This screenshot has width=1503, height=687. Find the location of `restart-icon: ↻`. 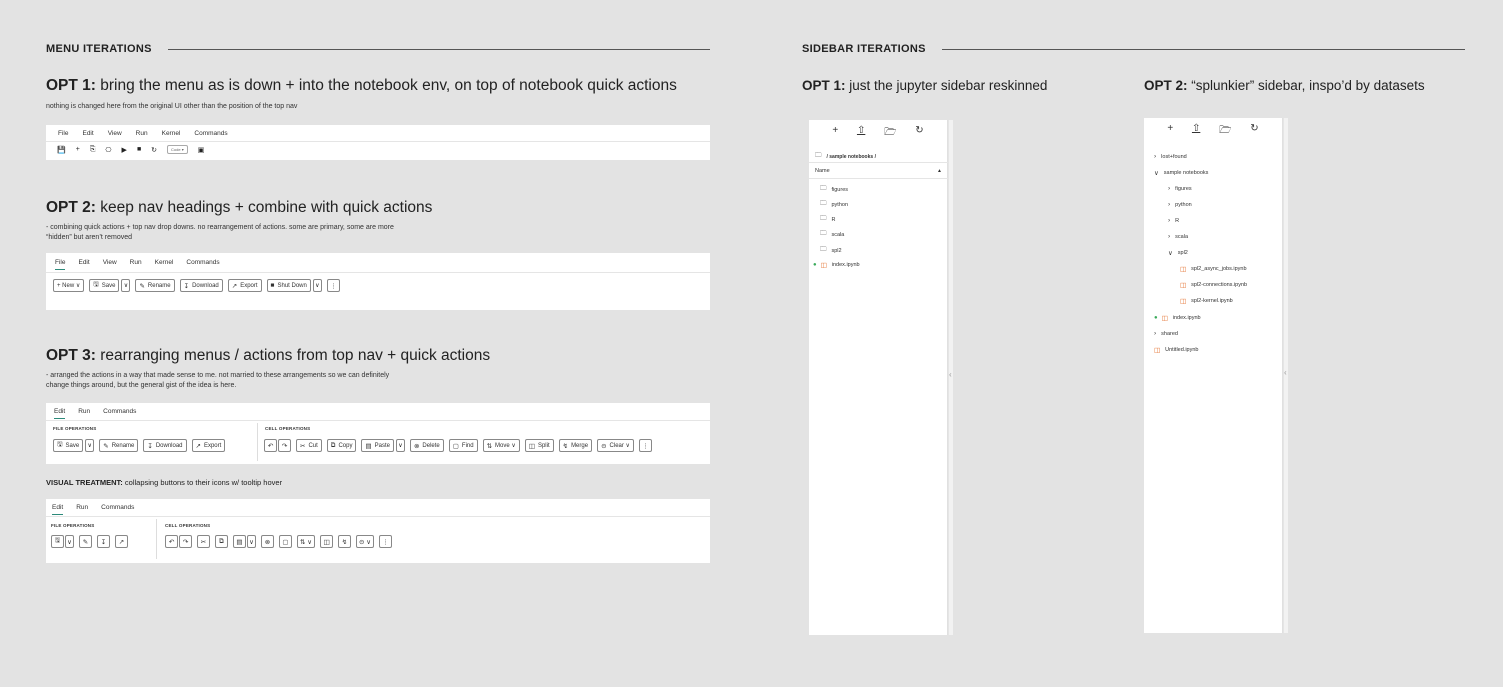

restart-icon: ↻ is located at coordinates (154, 150).